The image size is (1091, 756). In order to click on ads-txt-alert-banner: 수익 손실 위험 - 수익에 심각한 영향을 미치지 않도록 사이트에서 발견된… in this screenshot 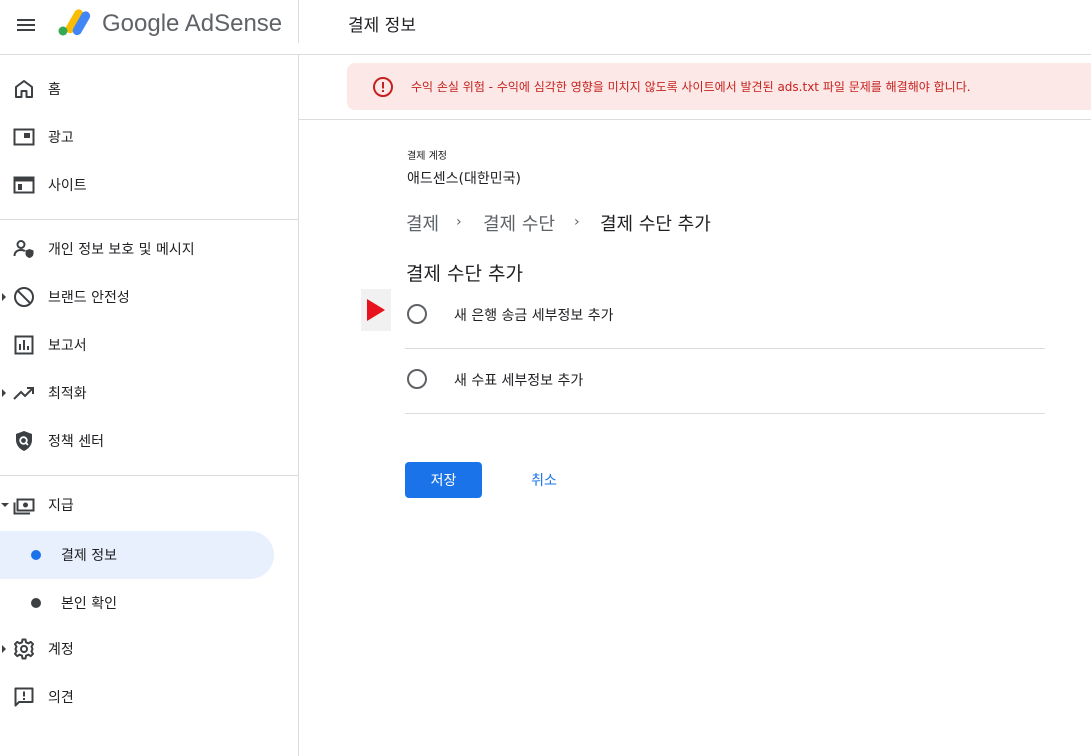, I will do `click(719, 86)`.